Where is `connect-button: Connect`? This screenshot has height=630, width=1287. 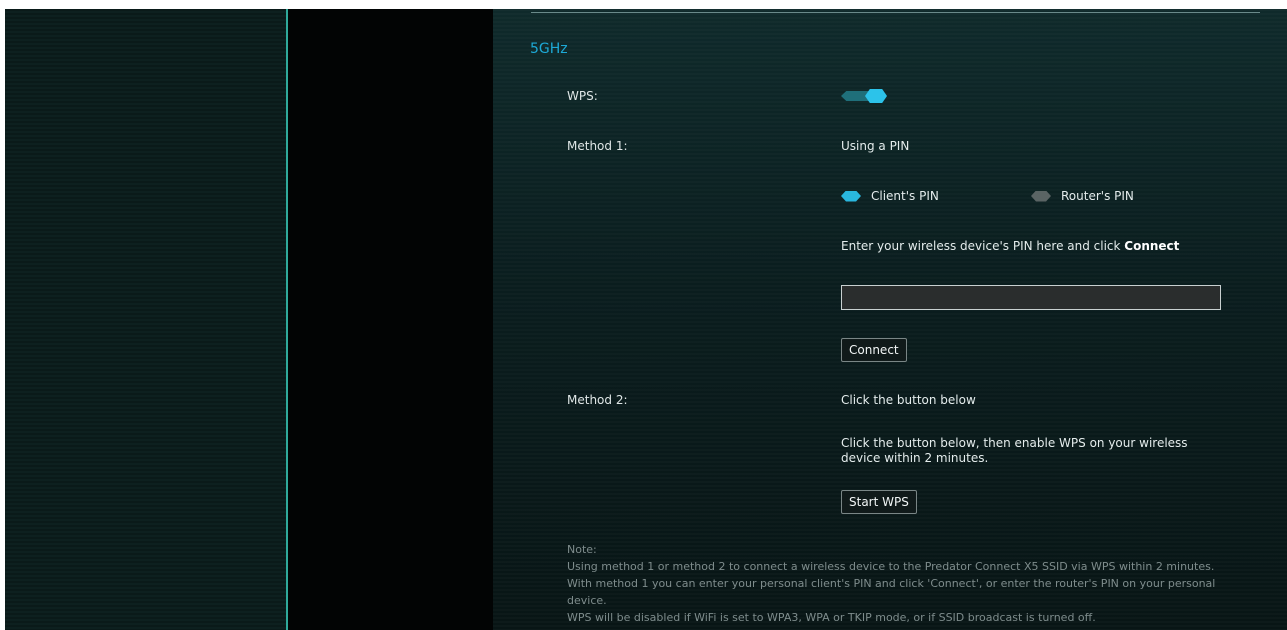
connect-button: Connect is located at coordinates (874, 350).